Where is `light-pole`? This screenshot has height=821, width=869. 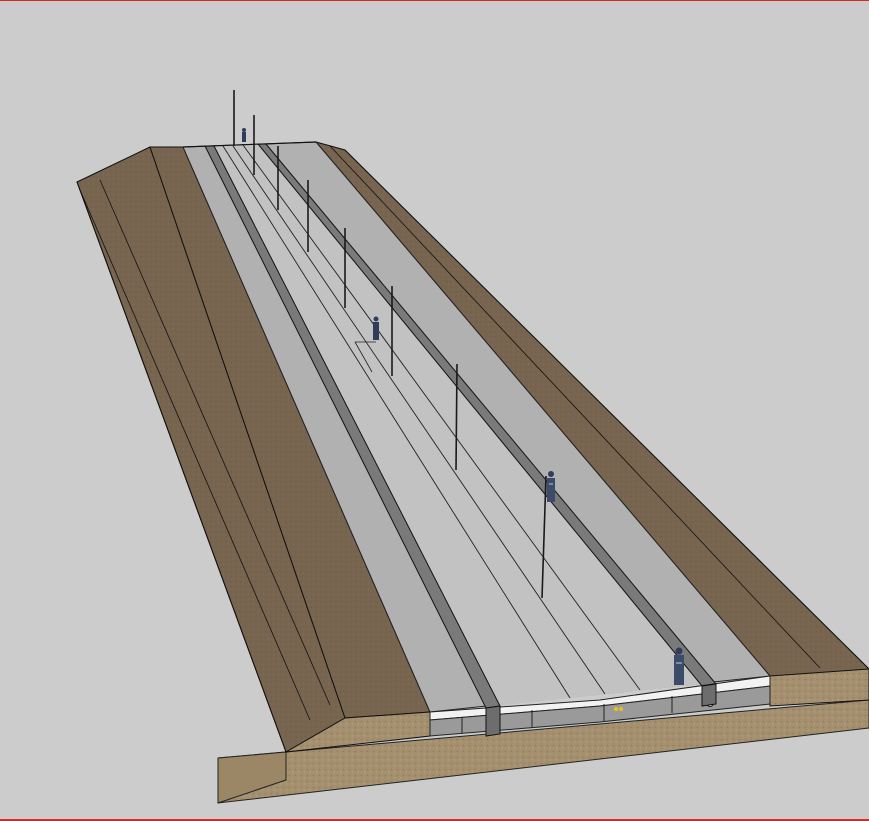
light-pole is located at coordinates (456, 417).